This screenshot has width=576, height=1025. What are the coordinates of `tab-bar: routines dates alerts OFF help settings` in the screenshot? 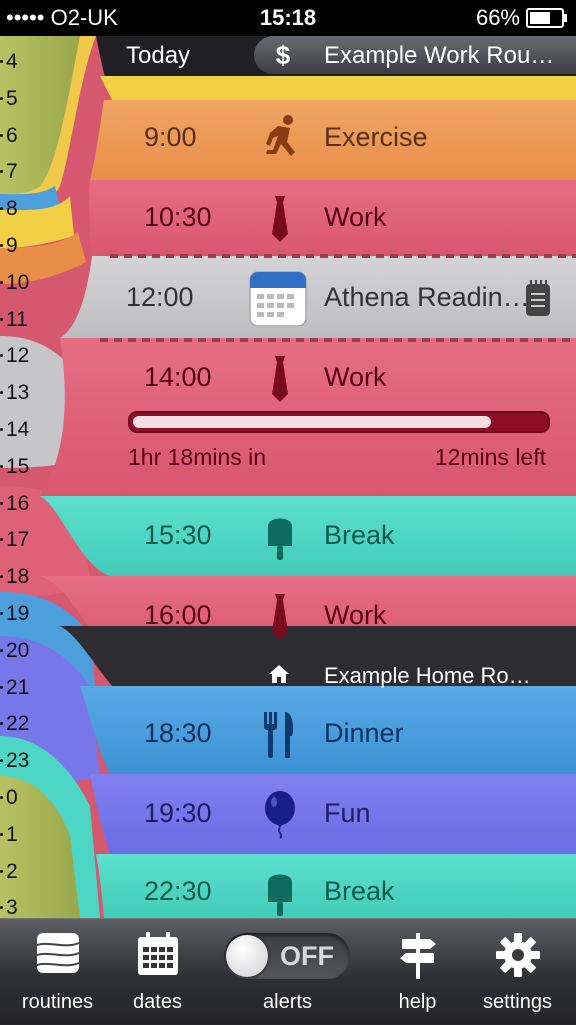 It's located at (288, 971).